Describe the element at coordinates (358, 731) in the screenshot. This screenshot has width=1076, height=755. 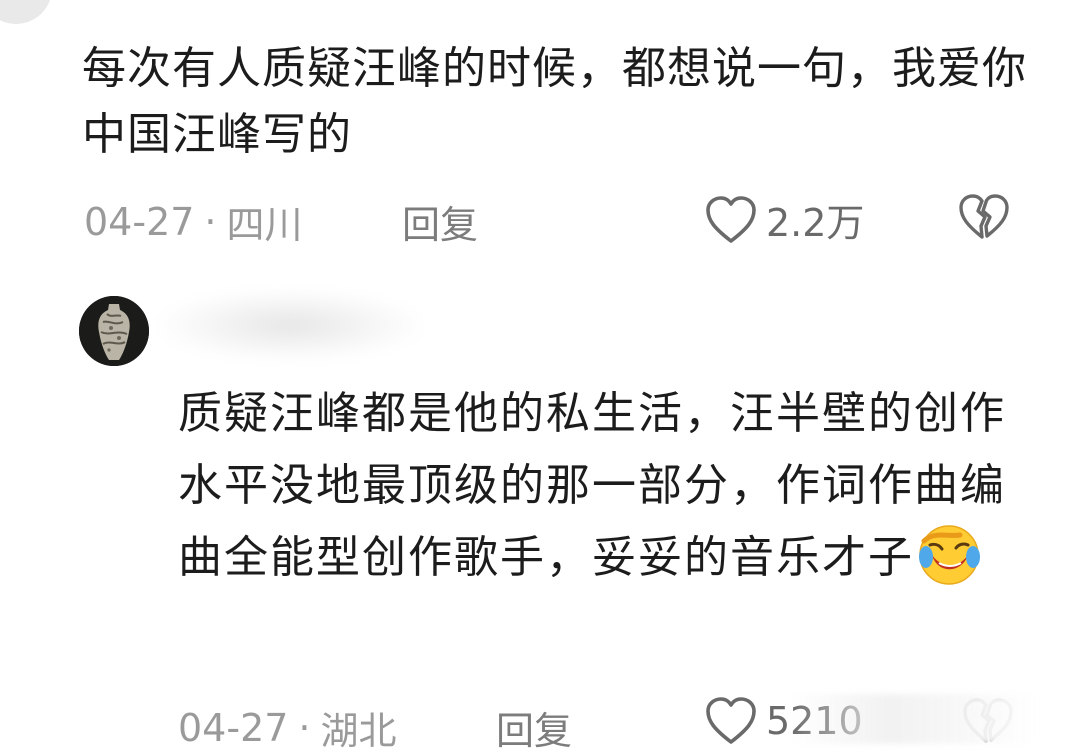
I see `comment-location: 湖北` at that location.